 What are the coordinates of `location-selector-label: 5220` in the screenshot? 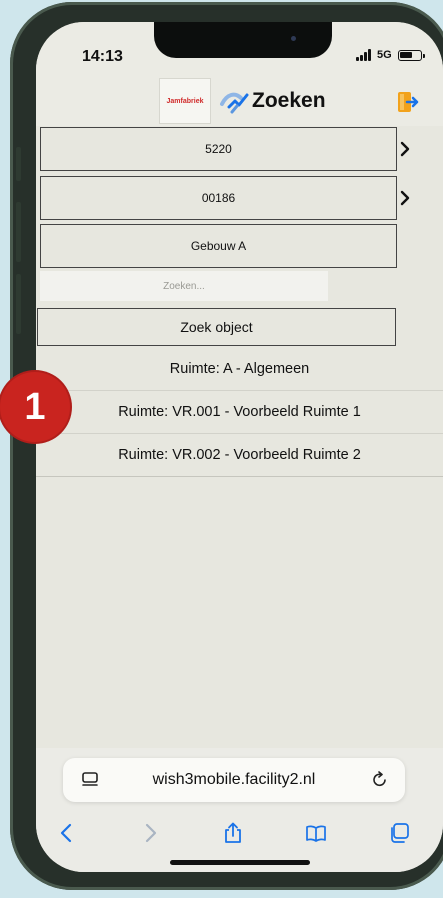 It's located at (218, 149).